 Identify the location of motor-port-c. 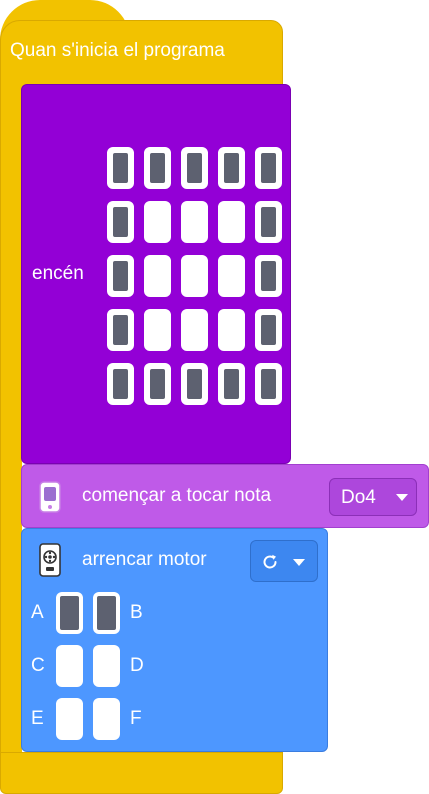
(69, 666).